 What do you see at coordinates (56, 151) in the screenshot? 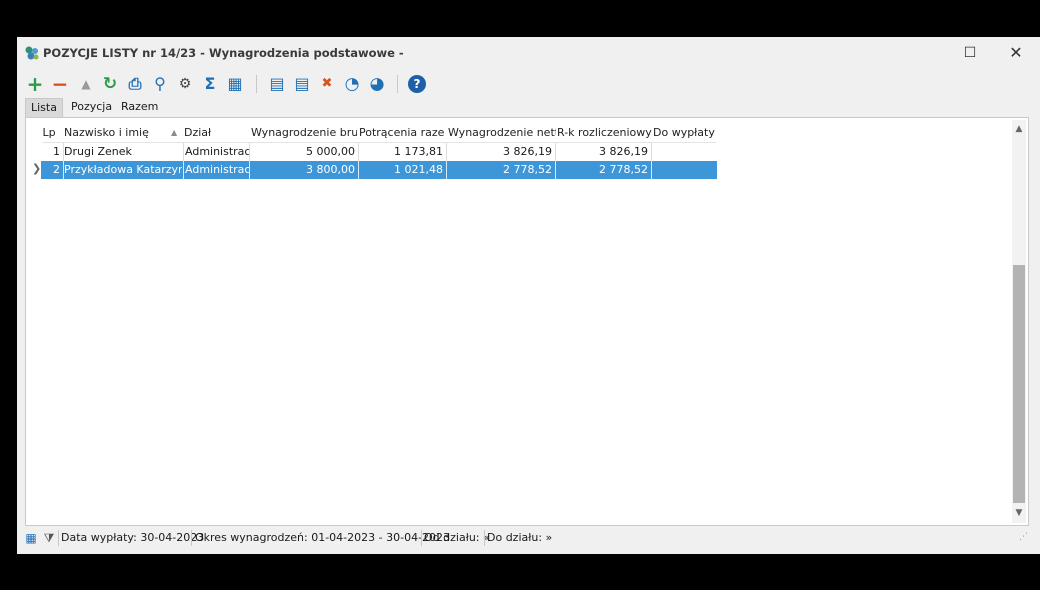
I see `cell-lp: 1` at bounding box center [56, 151].